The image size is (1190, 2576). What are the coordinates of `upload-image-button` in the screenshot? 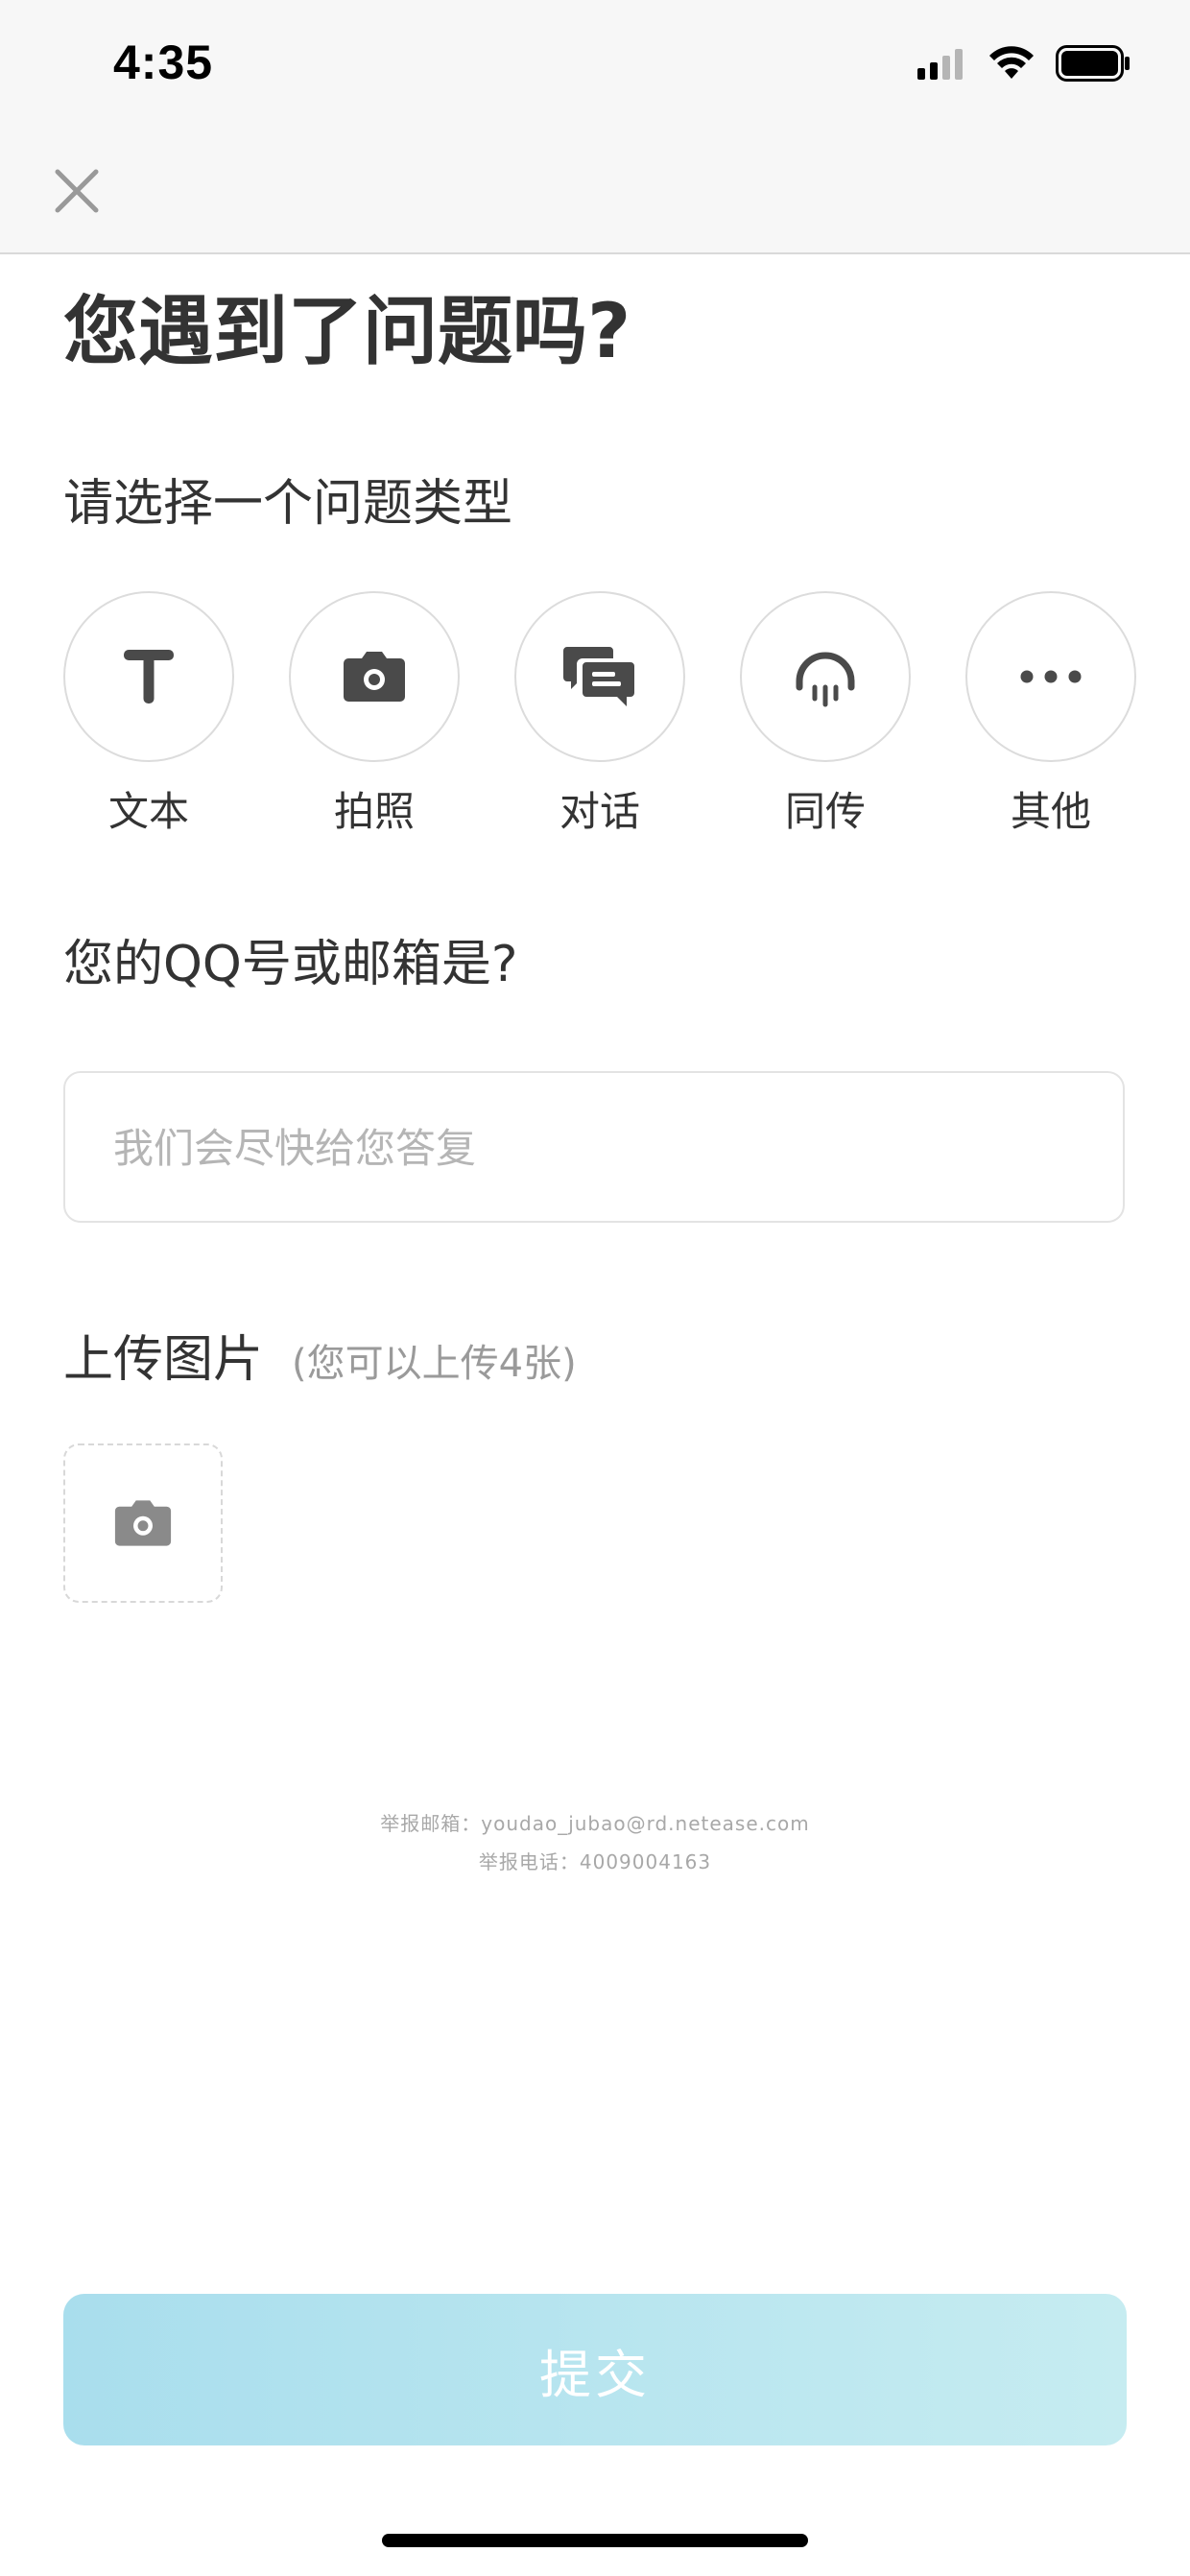 It's located at (143, 1523).